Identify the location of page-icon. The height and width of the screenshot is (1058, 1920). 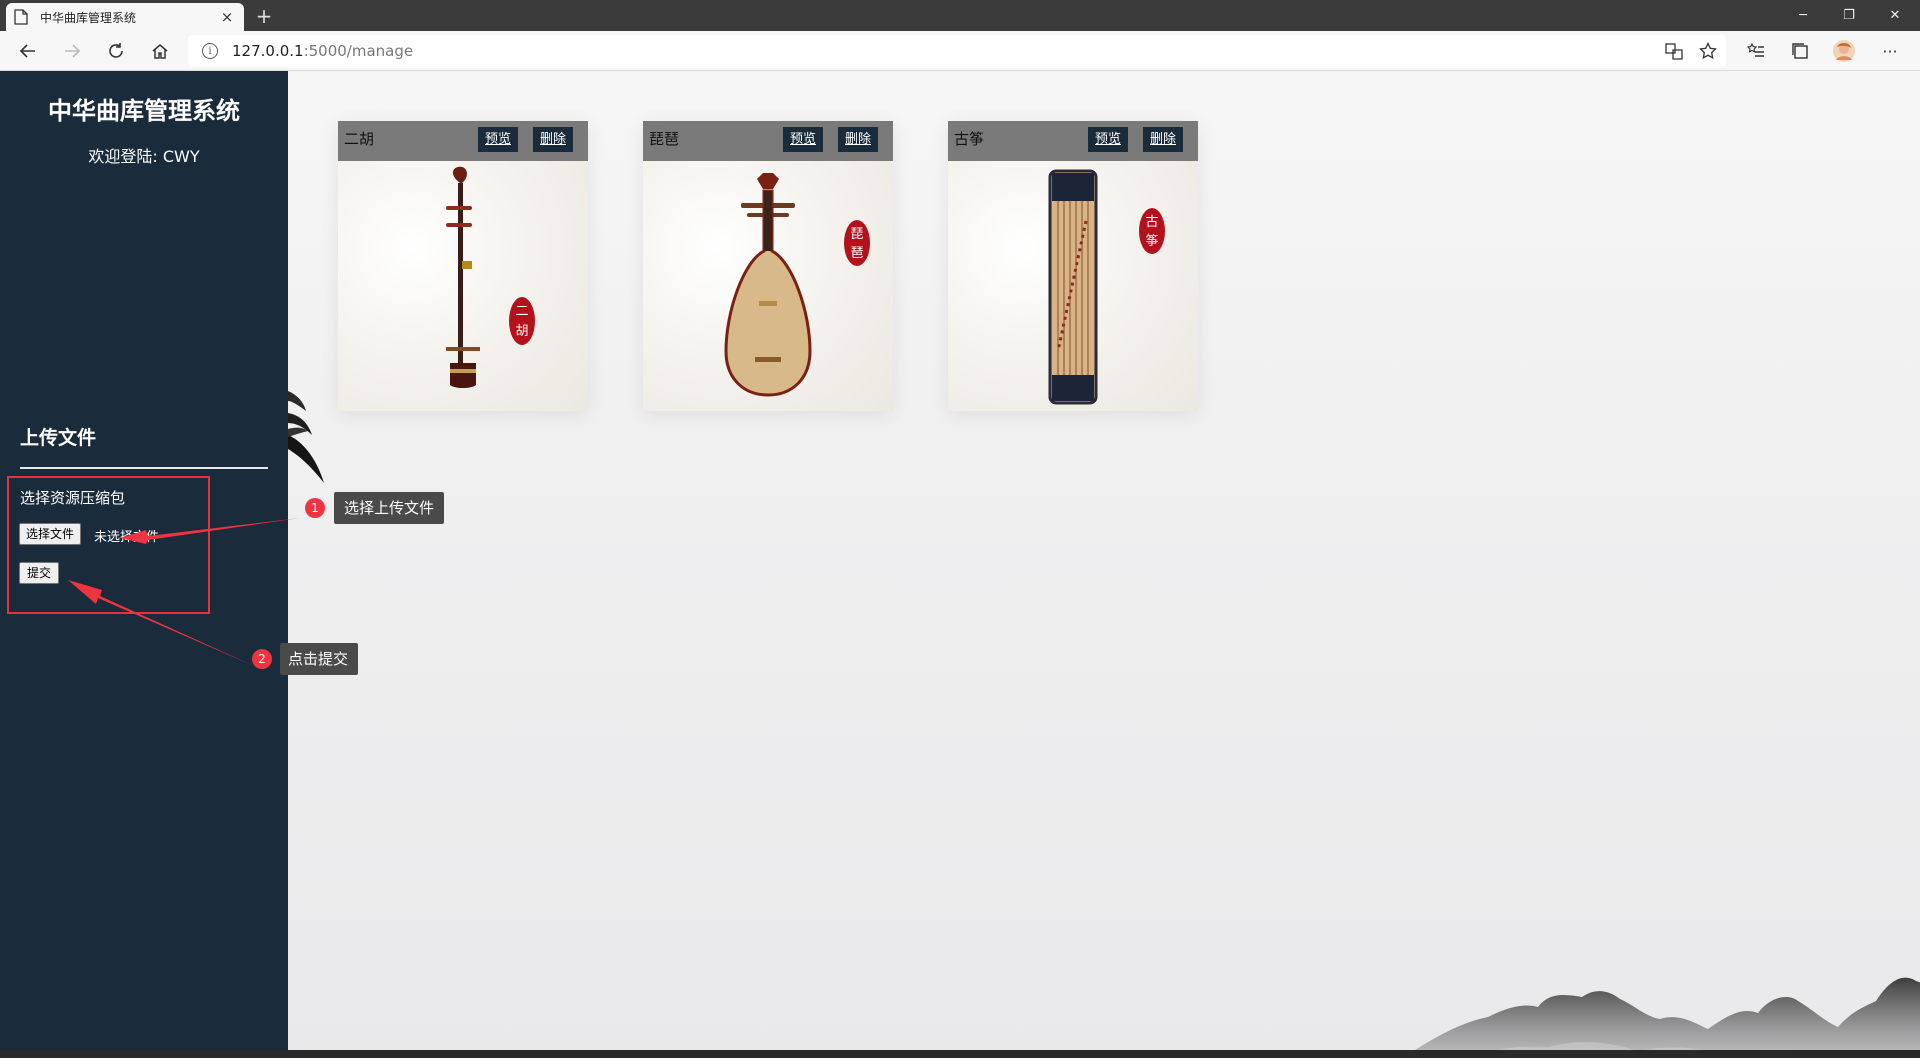
(21, 17).